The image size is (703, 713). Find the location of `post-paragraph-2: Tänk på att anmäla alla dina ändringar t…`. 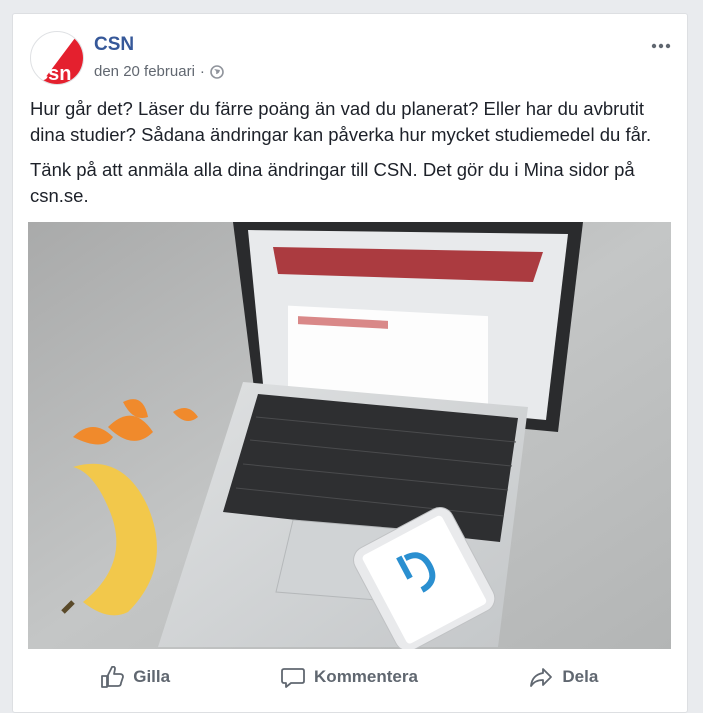

post-paragraph-2: Tänk på att anmäla alla dina ändringar t… is located at coordinates (332, 182).